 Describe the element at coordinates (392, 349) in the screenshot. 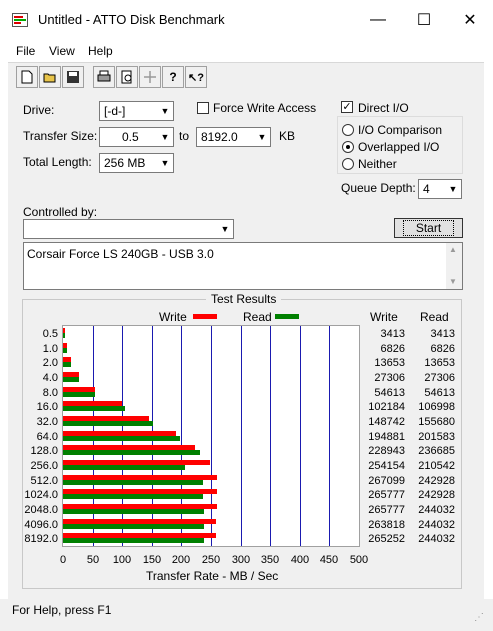

I see `write-value: 6826` at that location.